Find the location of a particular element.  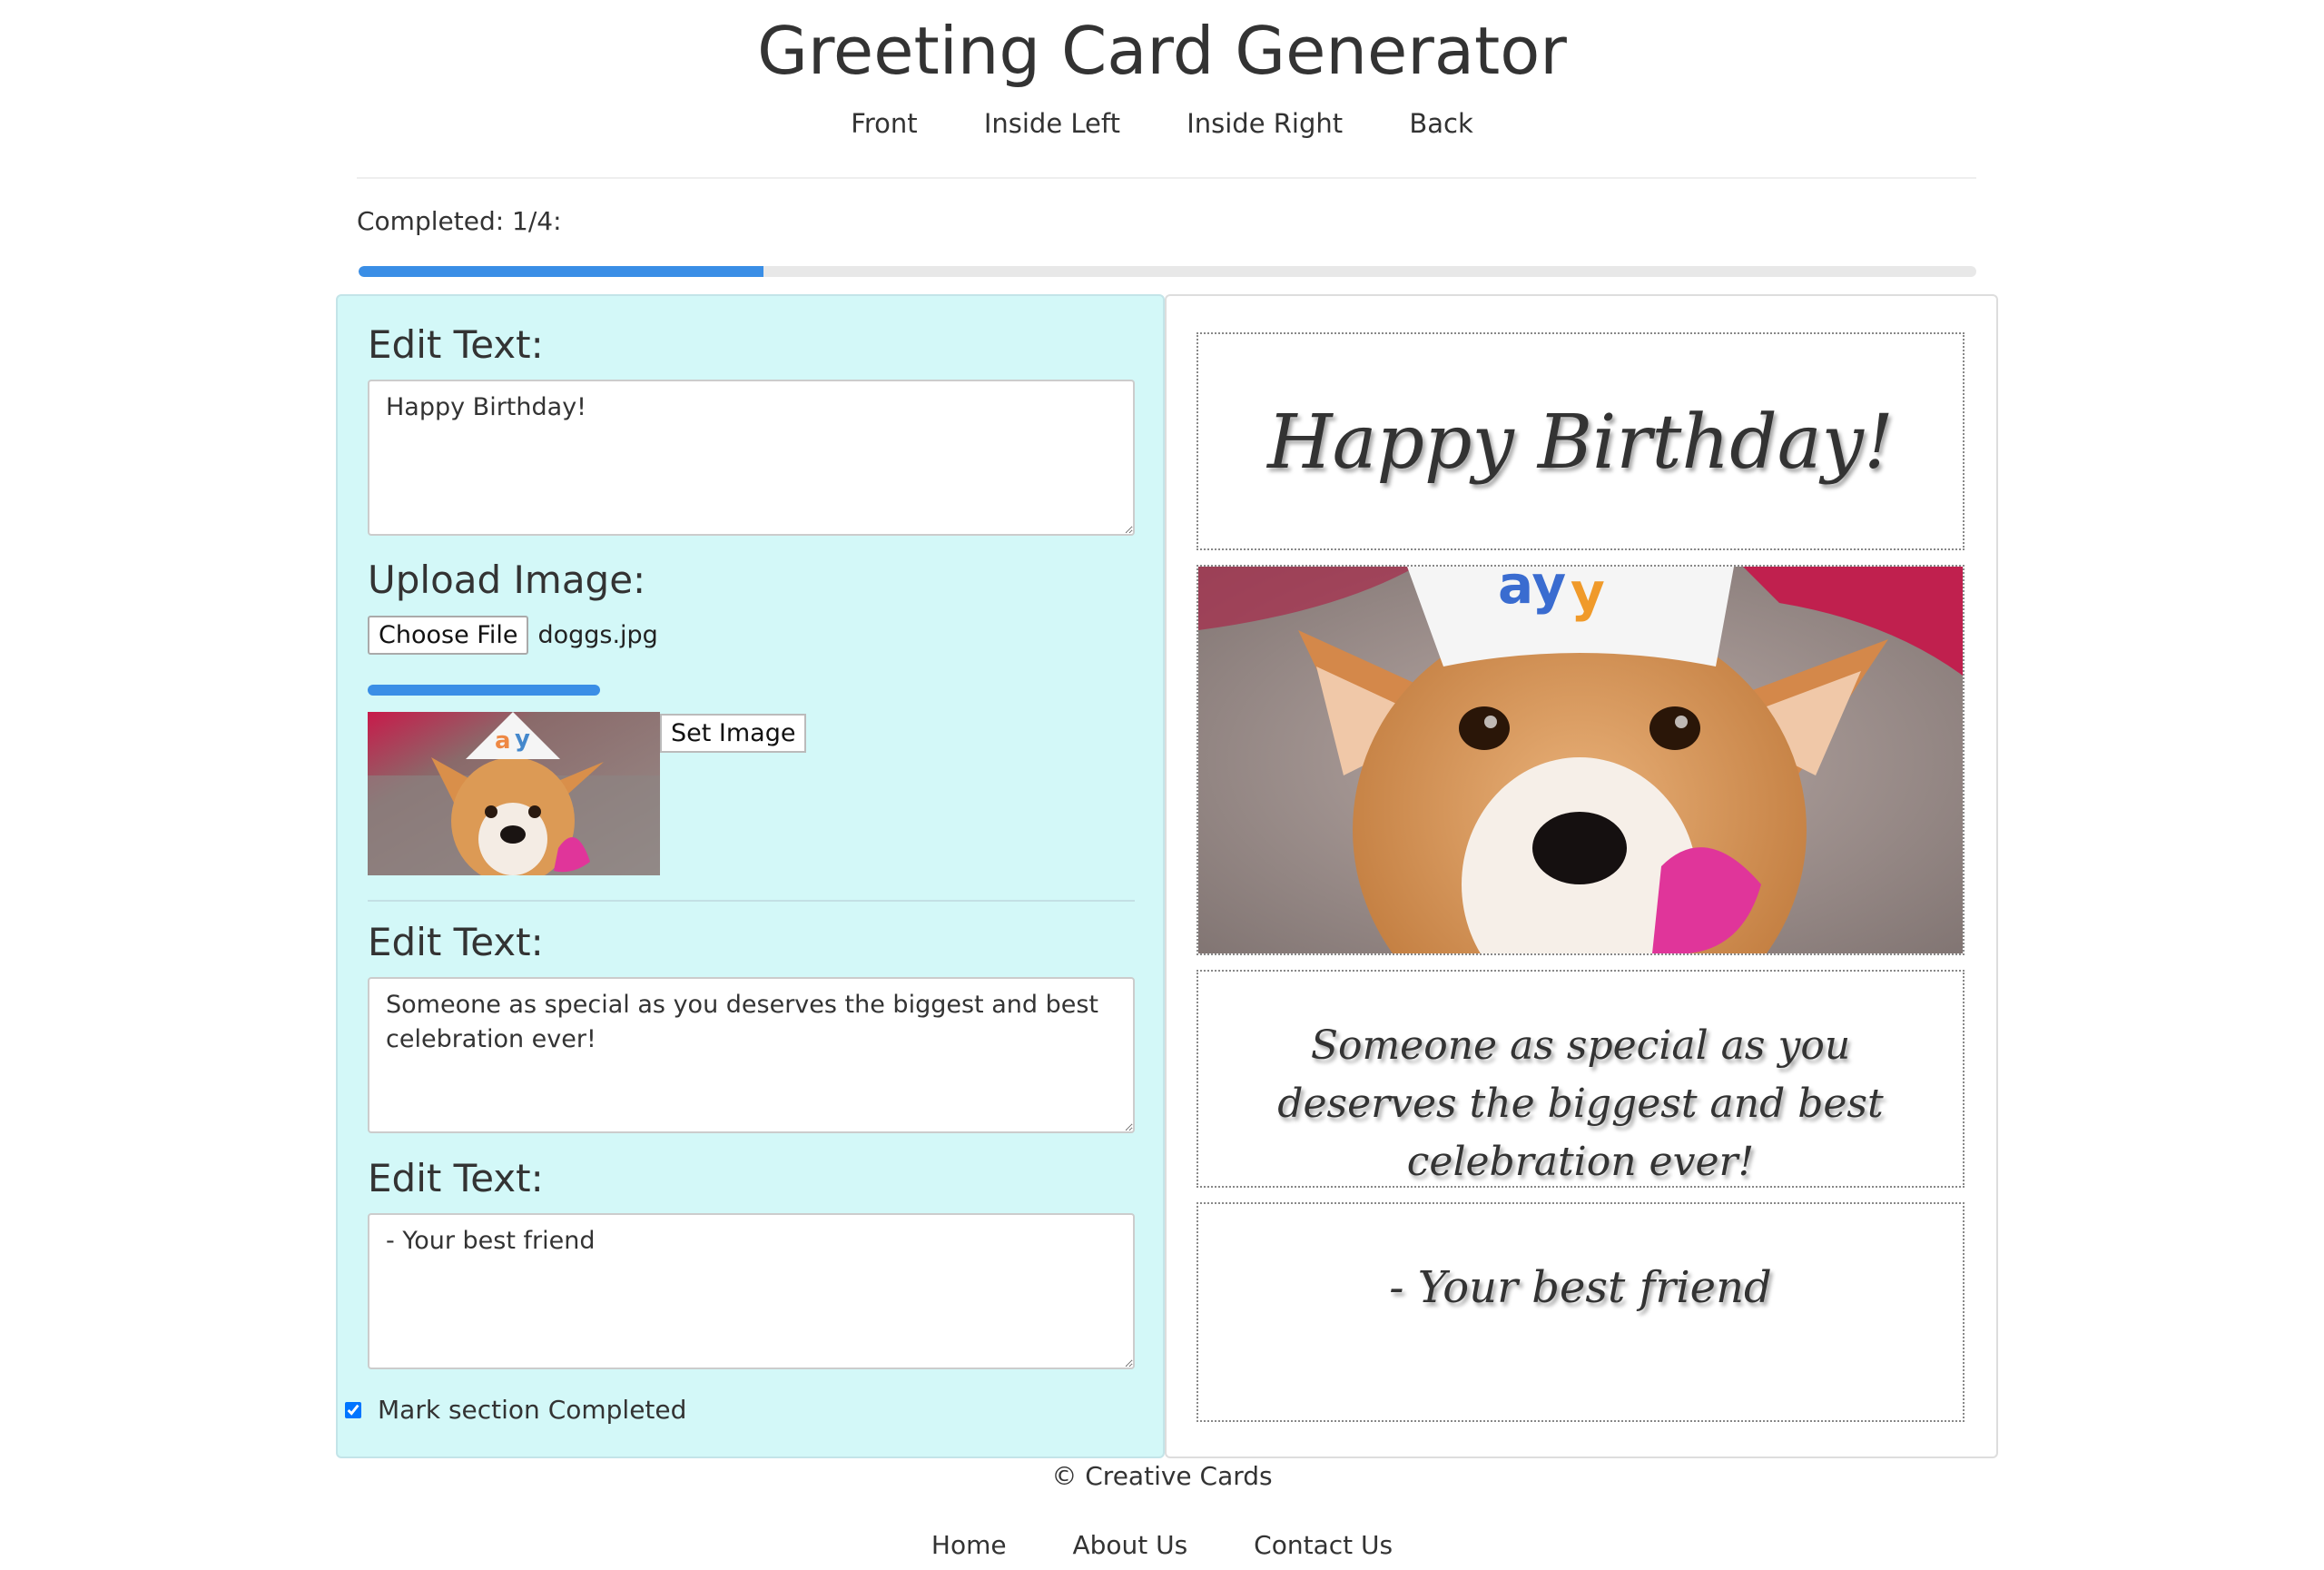

tab-inside-left: Inside Left is located at coordinates (1052, 124).